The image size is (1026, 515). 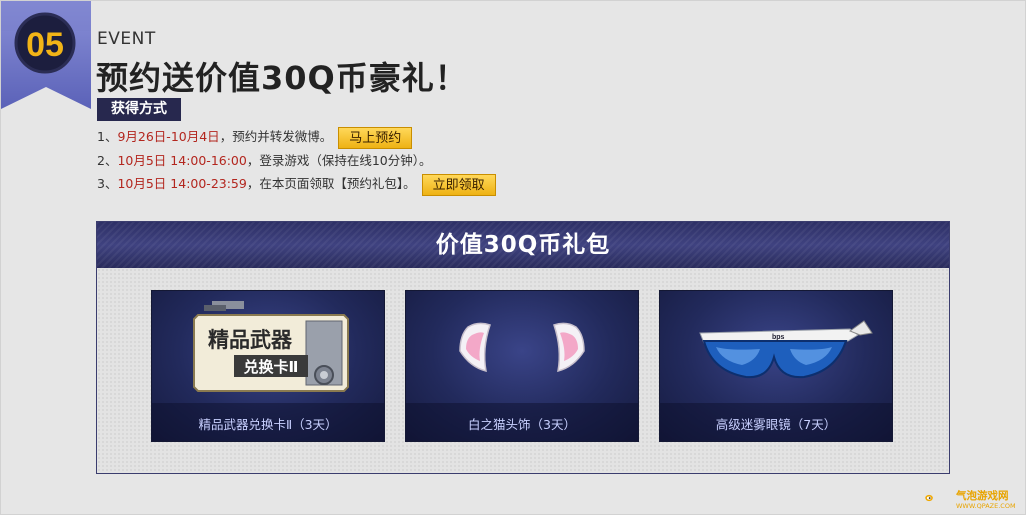 I want to click on gift-item-weapon-card: 精品武器 兑换卡Ⅱ 精品武器兑换卡Ⅱ（3天）, so click(x=268, y=366).